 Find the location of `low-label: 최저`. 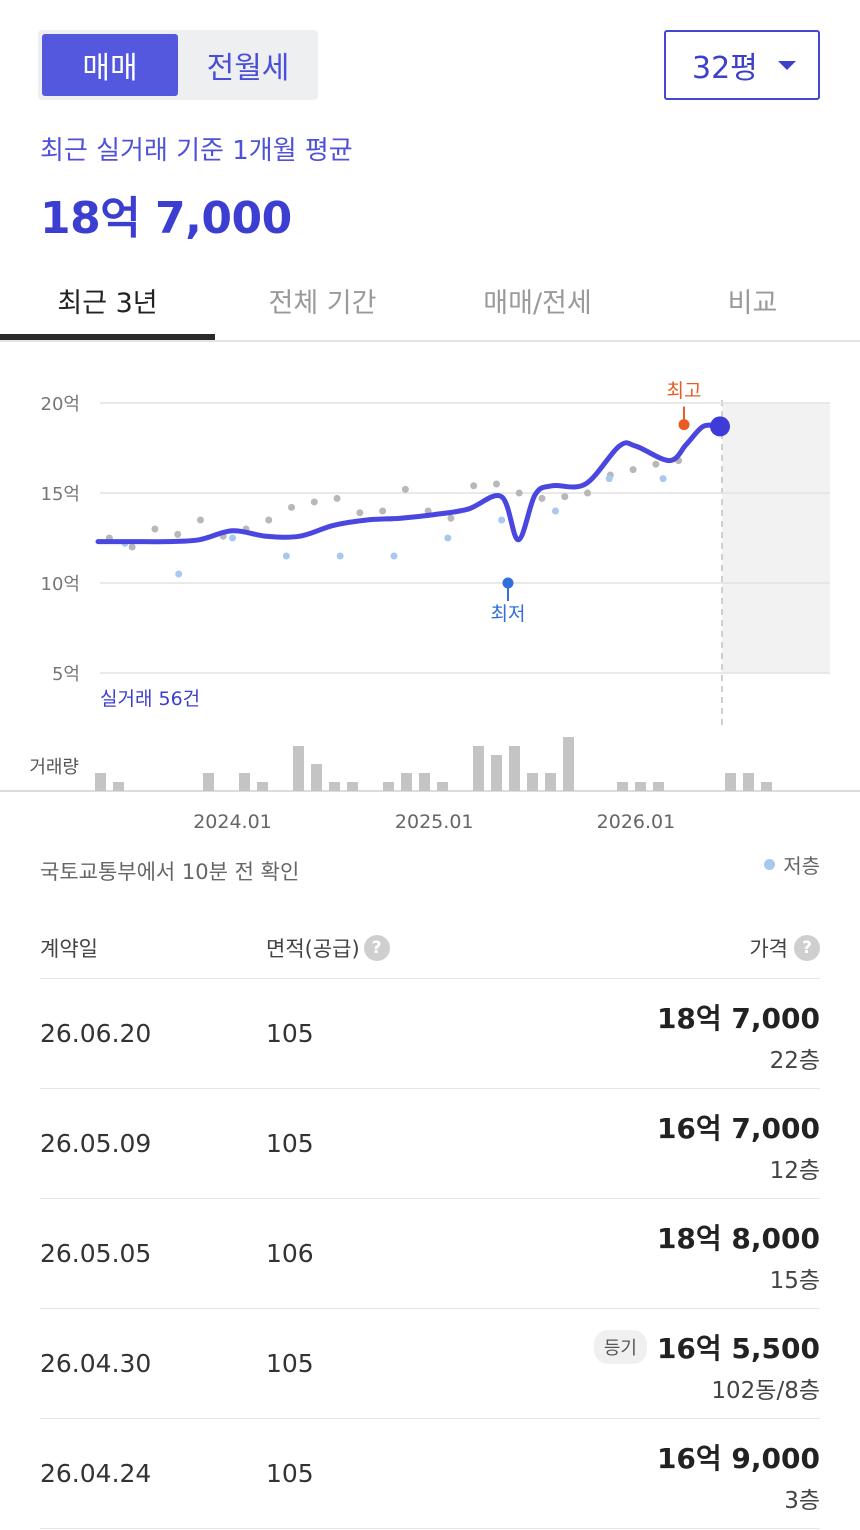

low-label: 최저 is located at coordinates (508, 614).